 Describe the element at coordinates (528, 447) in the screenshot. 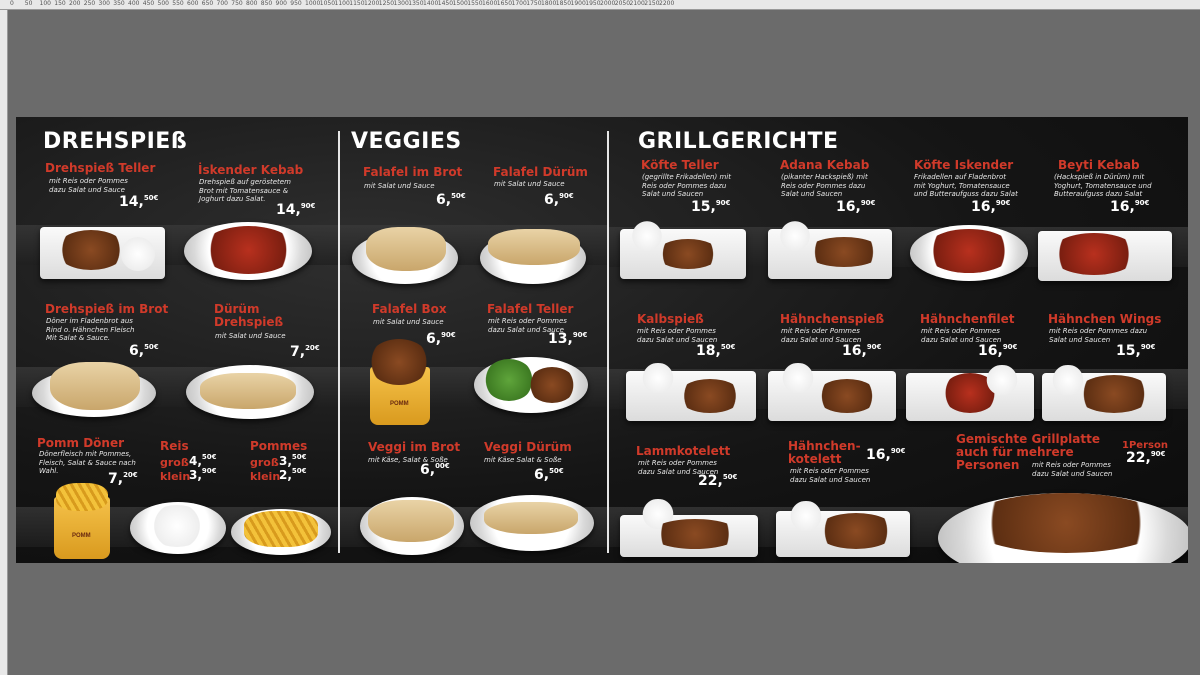

I see `item-name: Veggi Dürüm` at that location.